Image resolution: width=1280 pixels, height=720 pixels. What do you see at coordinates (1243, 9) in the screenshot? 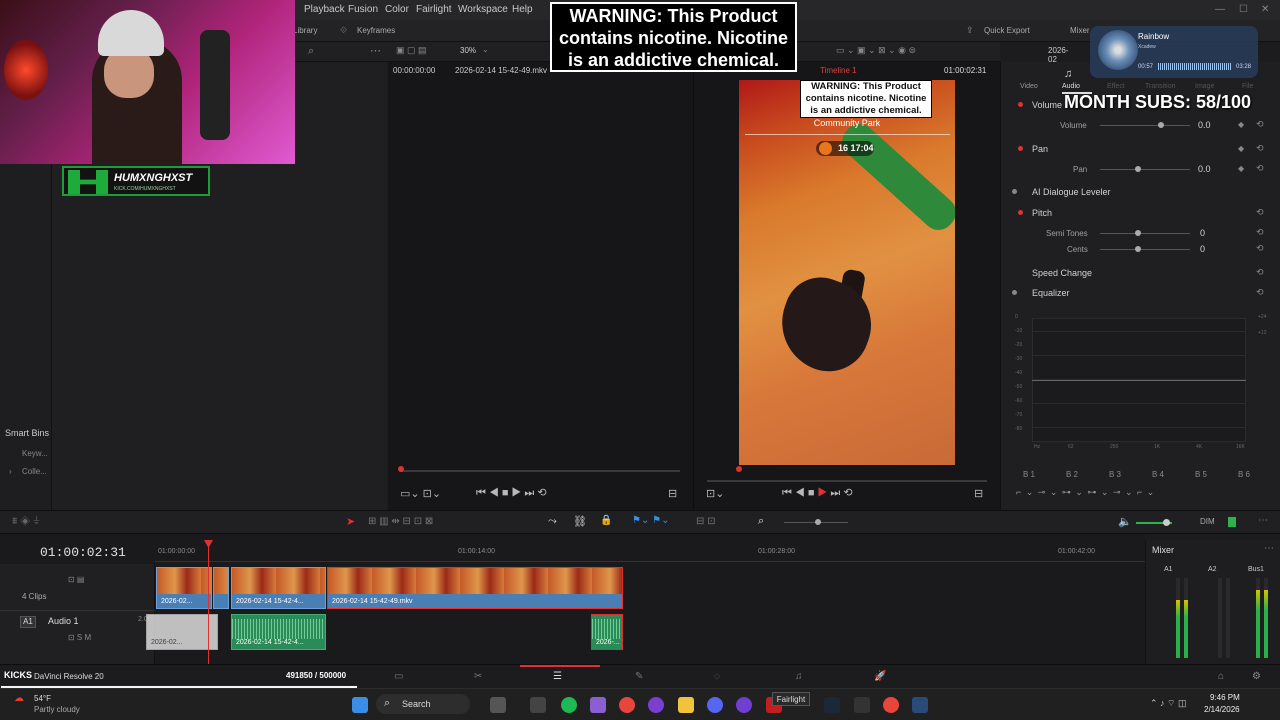
I see `maximize-icon: ☐` at bounding box center [1243, 9].